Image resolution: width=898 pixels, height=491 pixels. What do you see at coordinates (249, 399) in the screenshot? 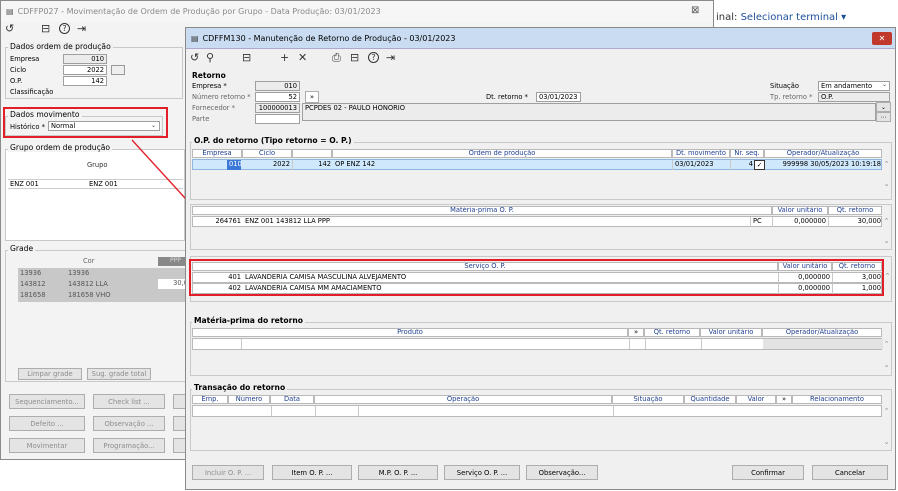
I see `tr-col-numero: Número` at bounding box center [249, 399].